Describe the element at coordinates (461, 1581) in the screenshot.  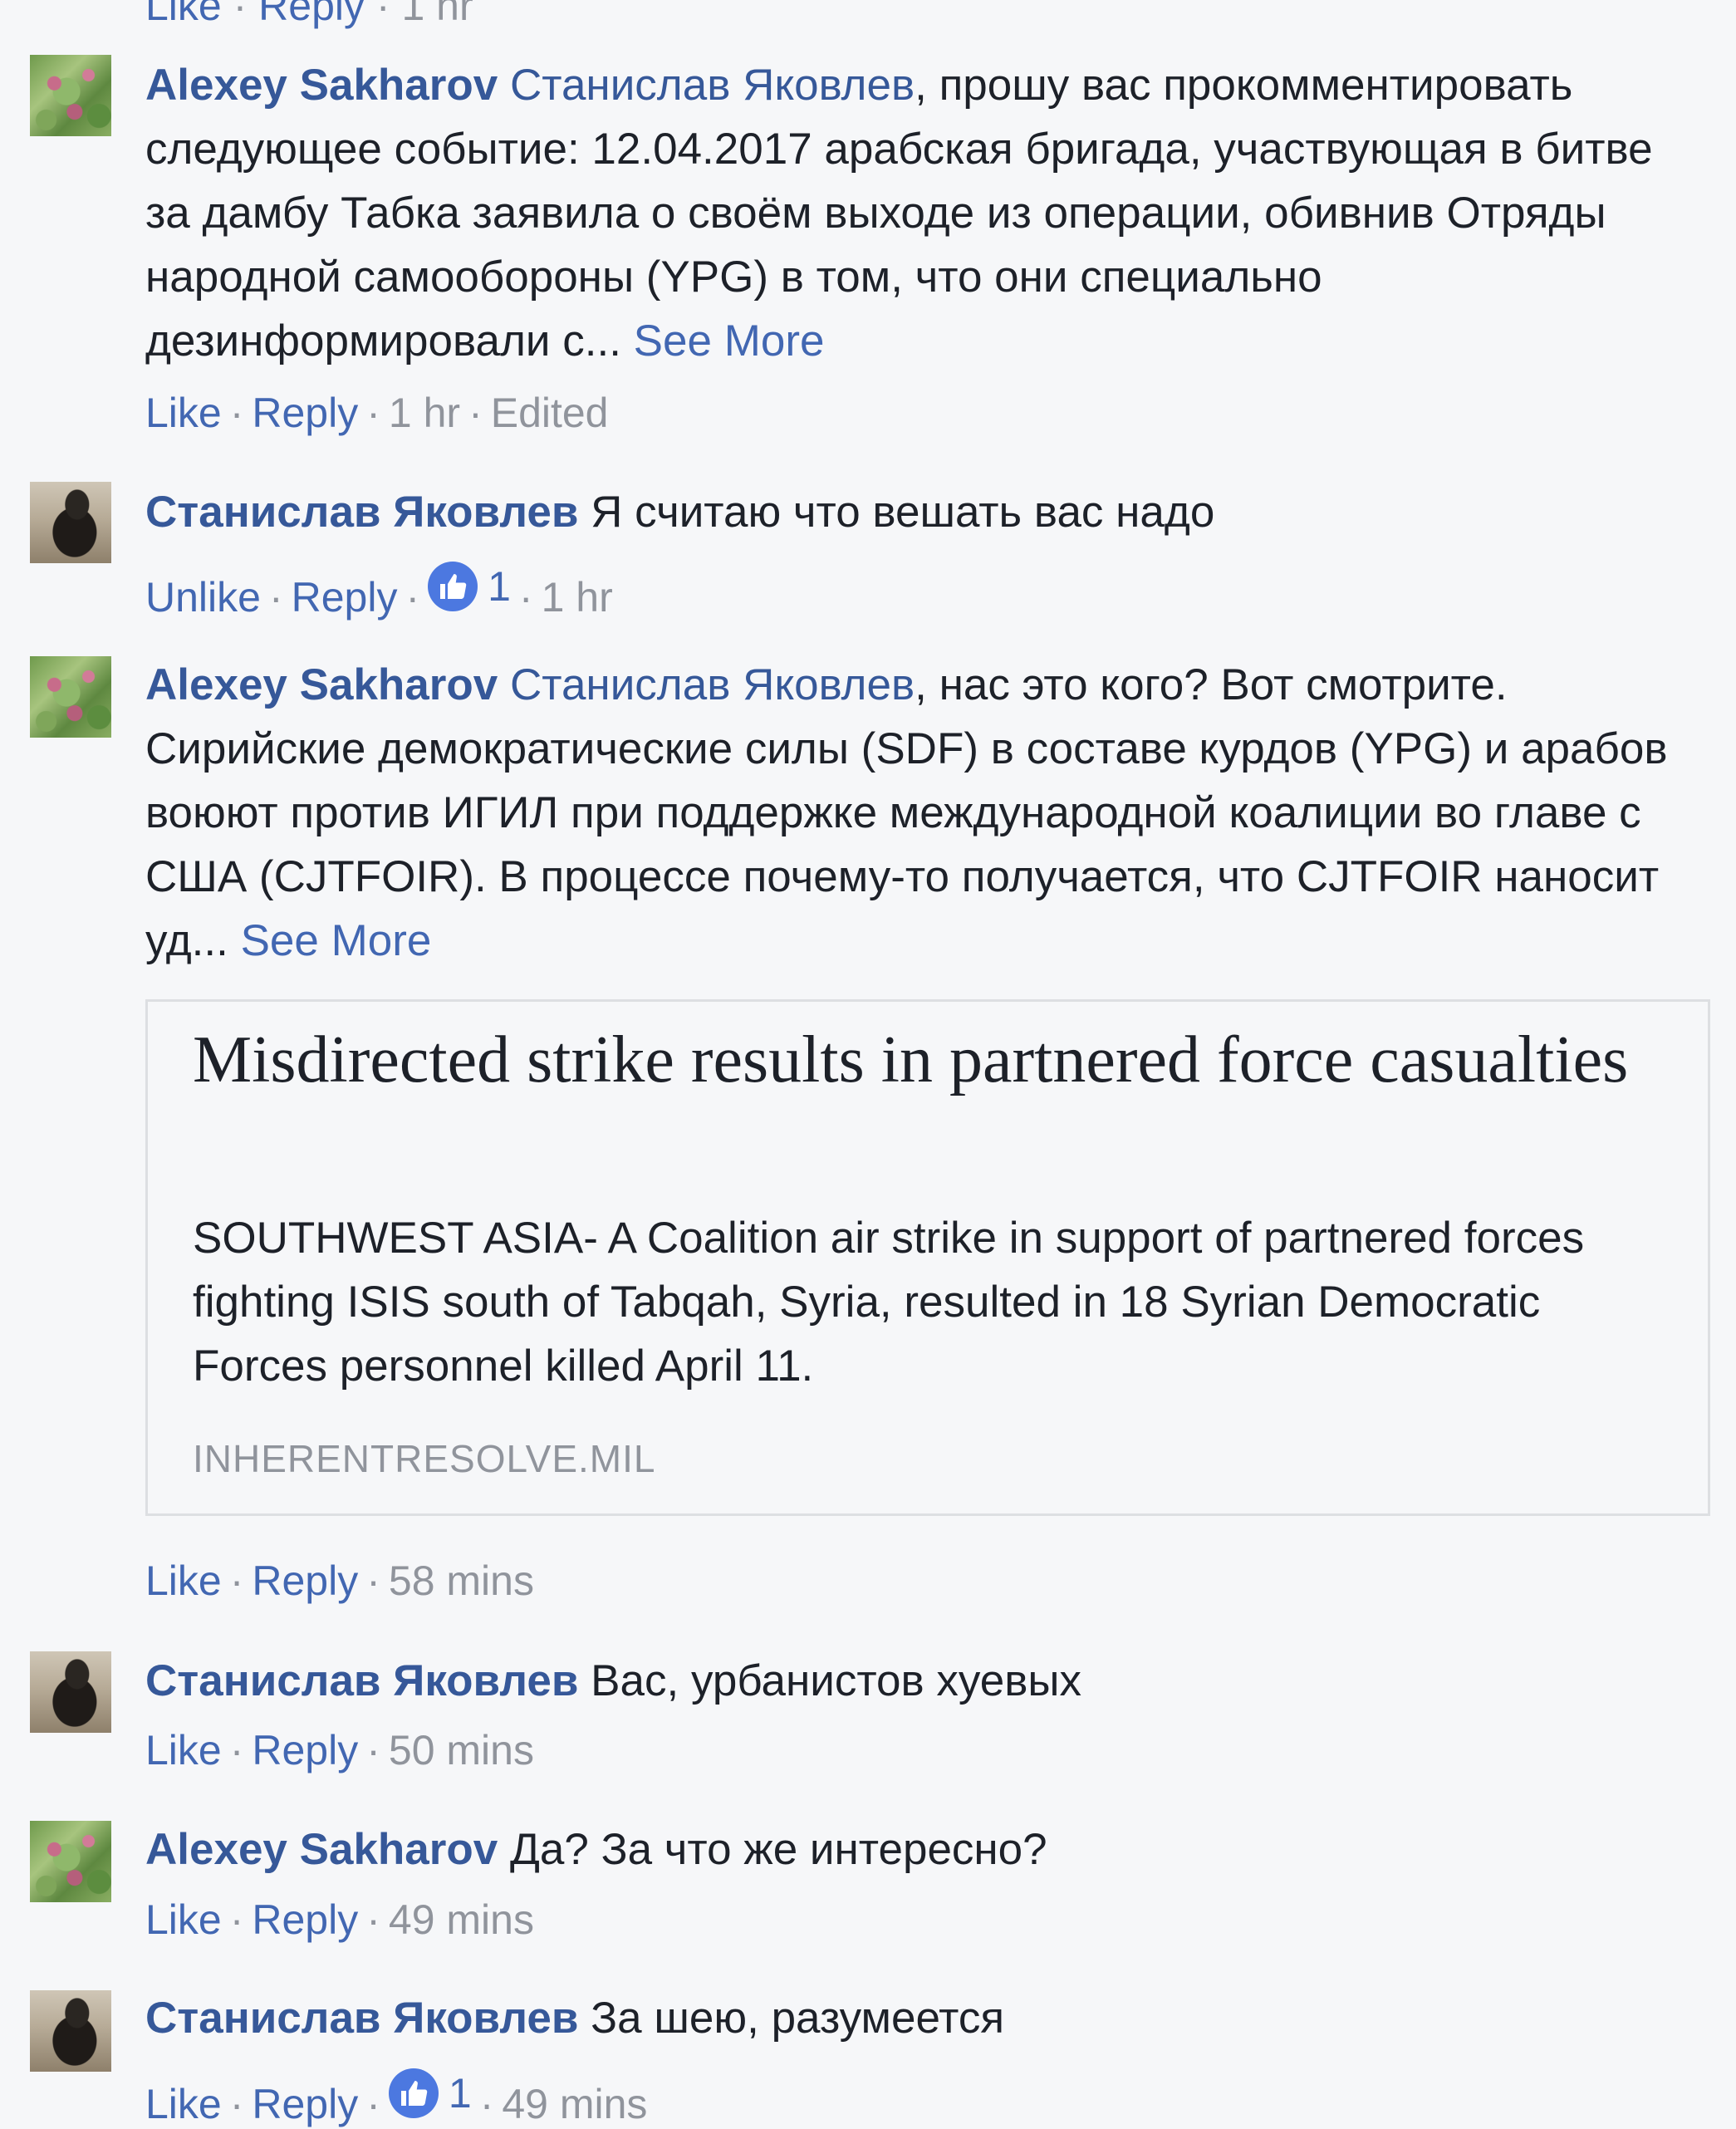
I see `timestamp: 58 mins` at that location.